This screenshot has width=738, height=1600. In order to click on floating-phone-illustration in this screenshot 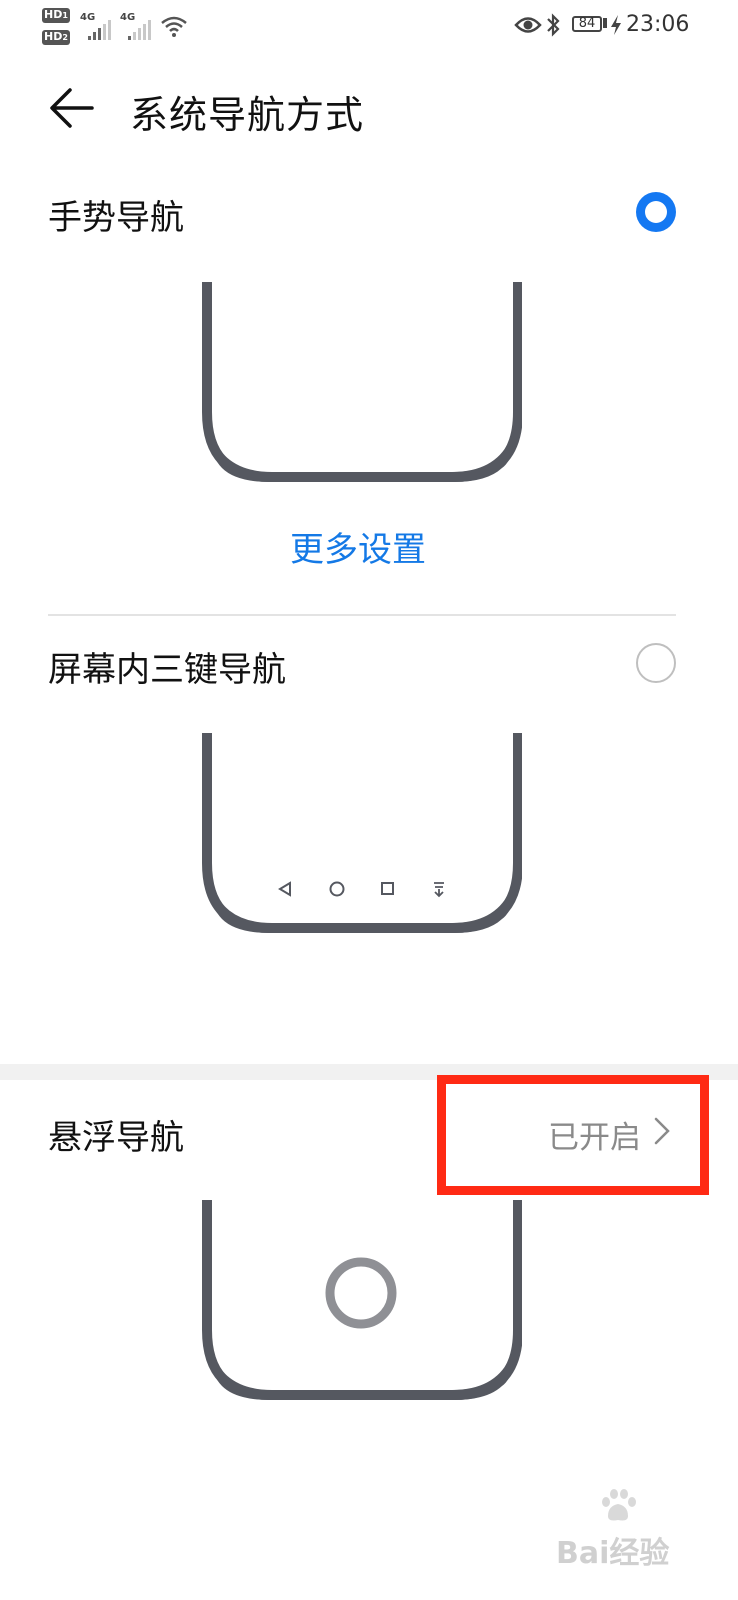, I will do `click(362, 1300)`.